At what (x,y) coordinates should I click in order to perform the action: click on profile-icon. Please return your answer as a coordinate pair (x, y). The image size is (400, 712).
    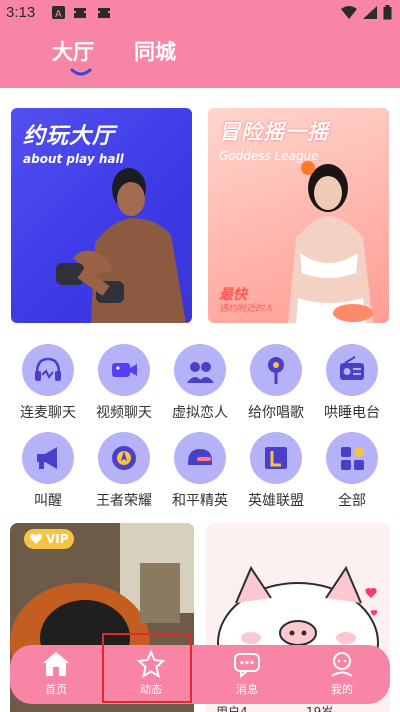
    Looking at the image, I should click on (342, 664).